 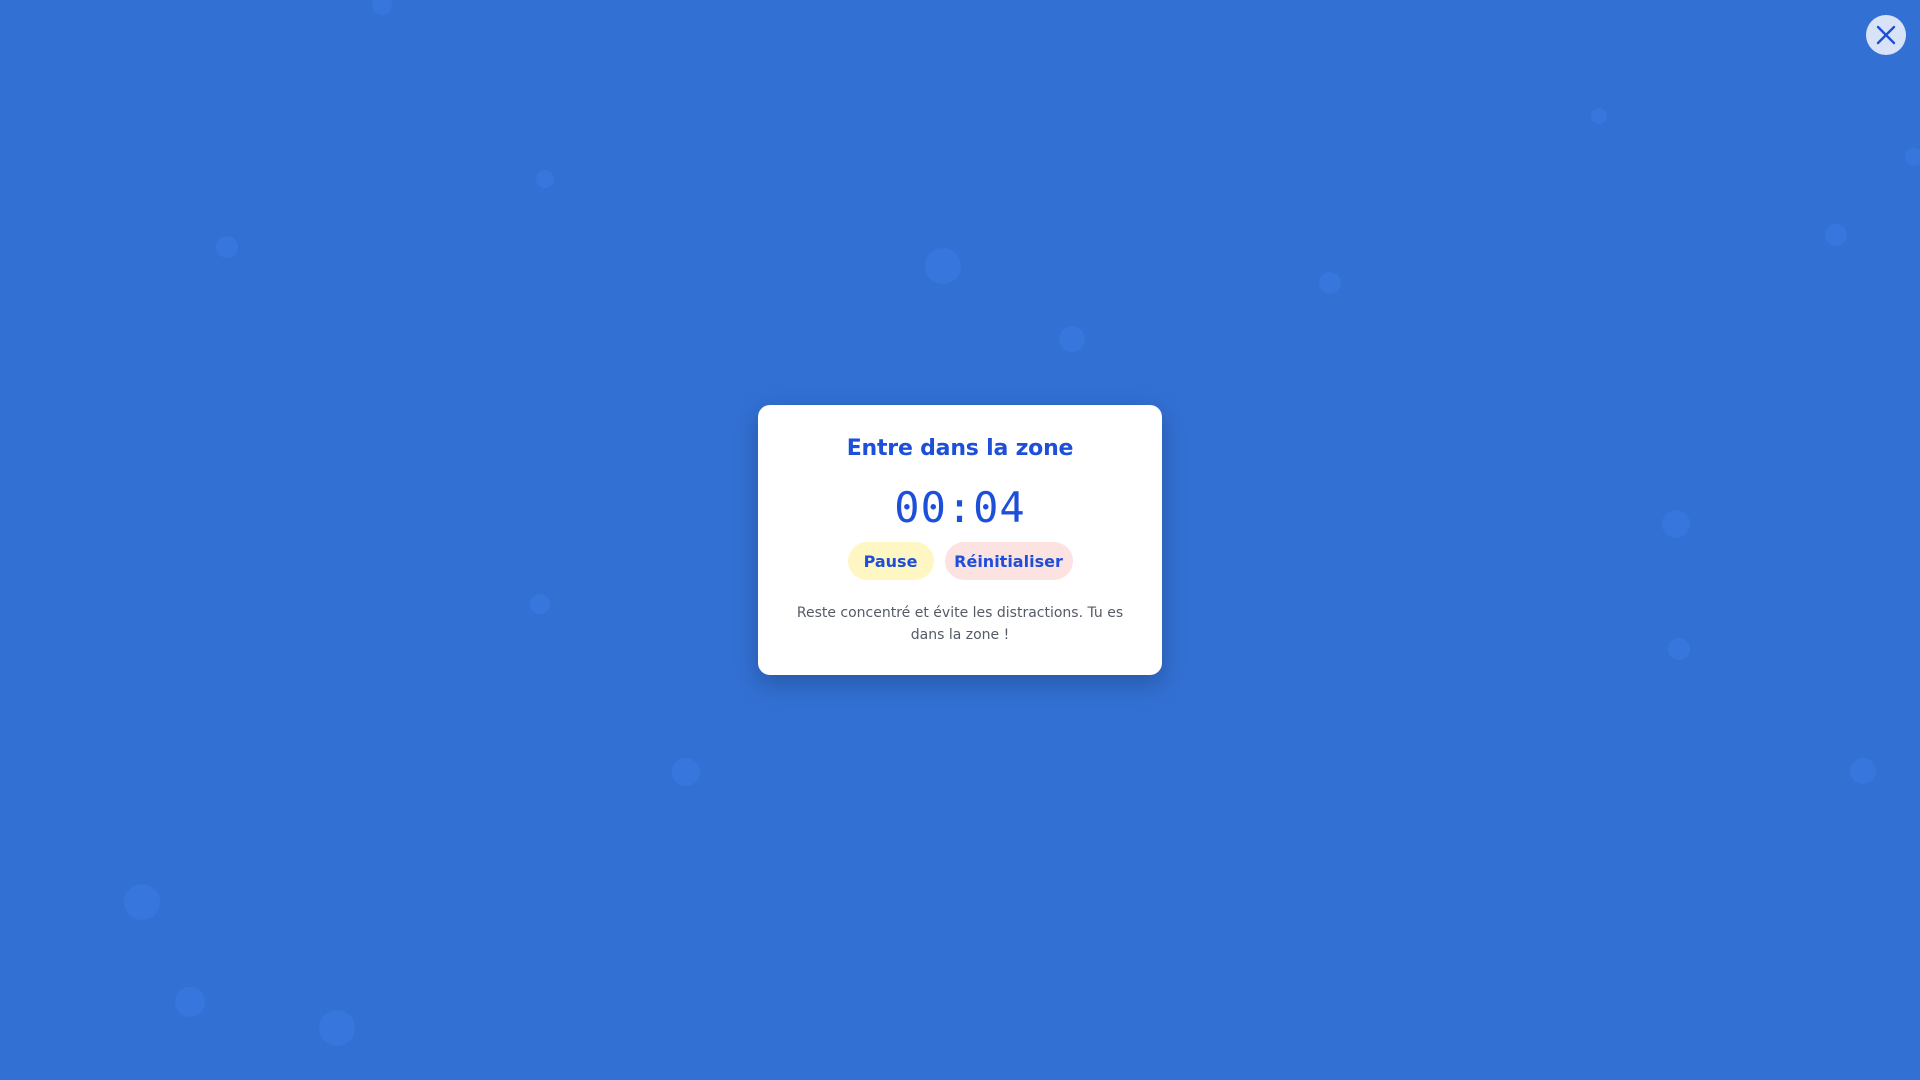 I want to click on close-button, so click(x=1886, y=35).